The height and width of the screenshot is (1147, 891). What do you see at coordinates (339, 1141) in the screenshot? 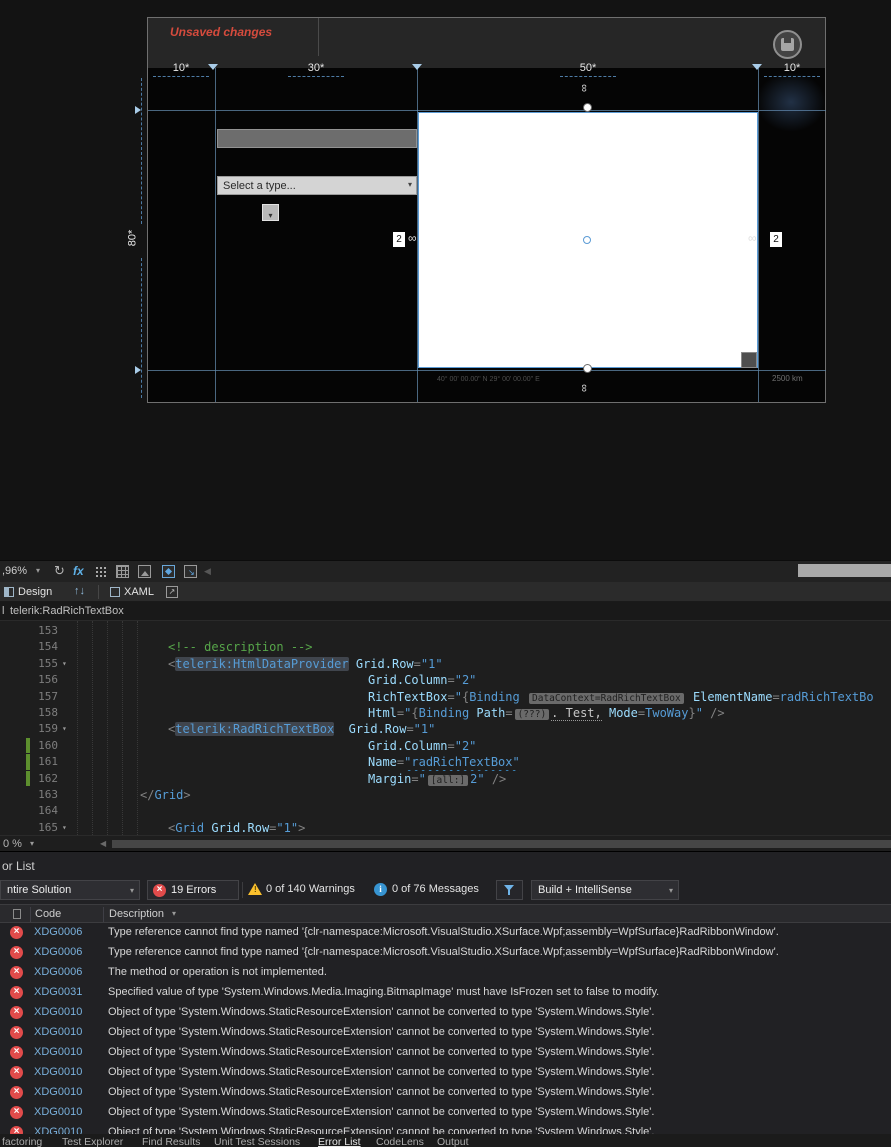
I see `bottom-tab: Error List` at bounding box center [339, 1141].